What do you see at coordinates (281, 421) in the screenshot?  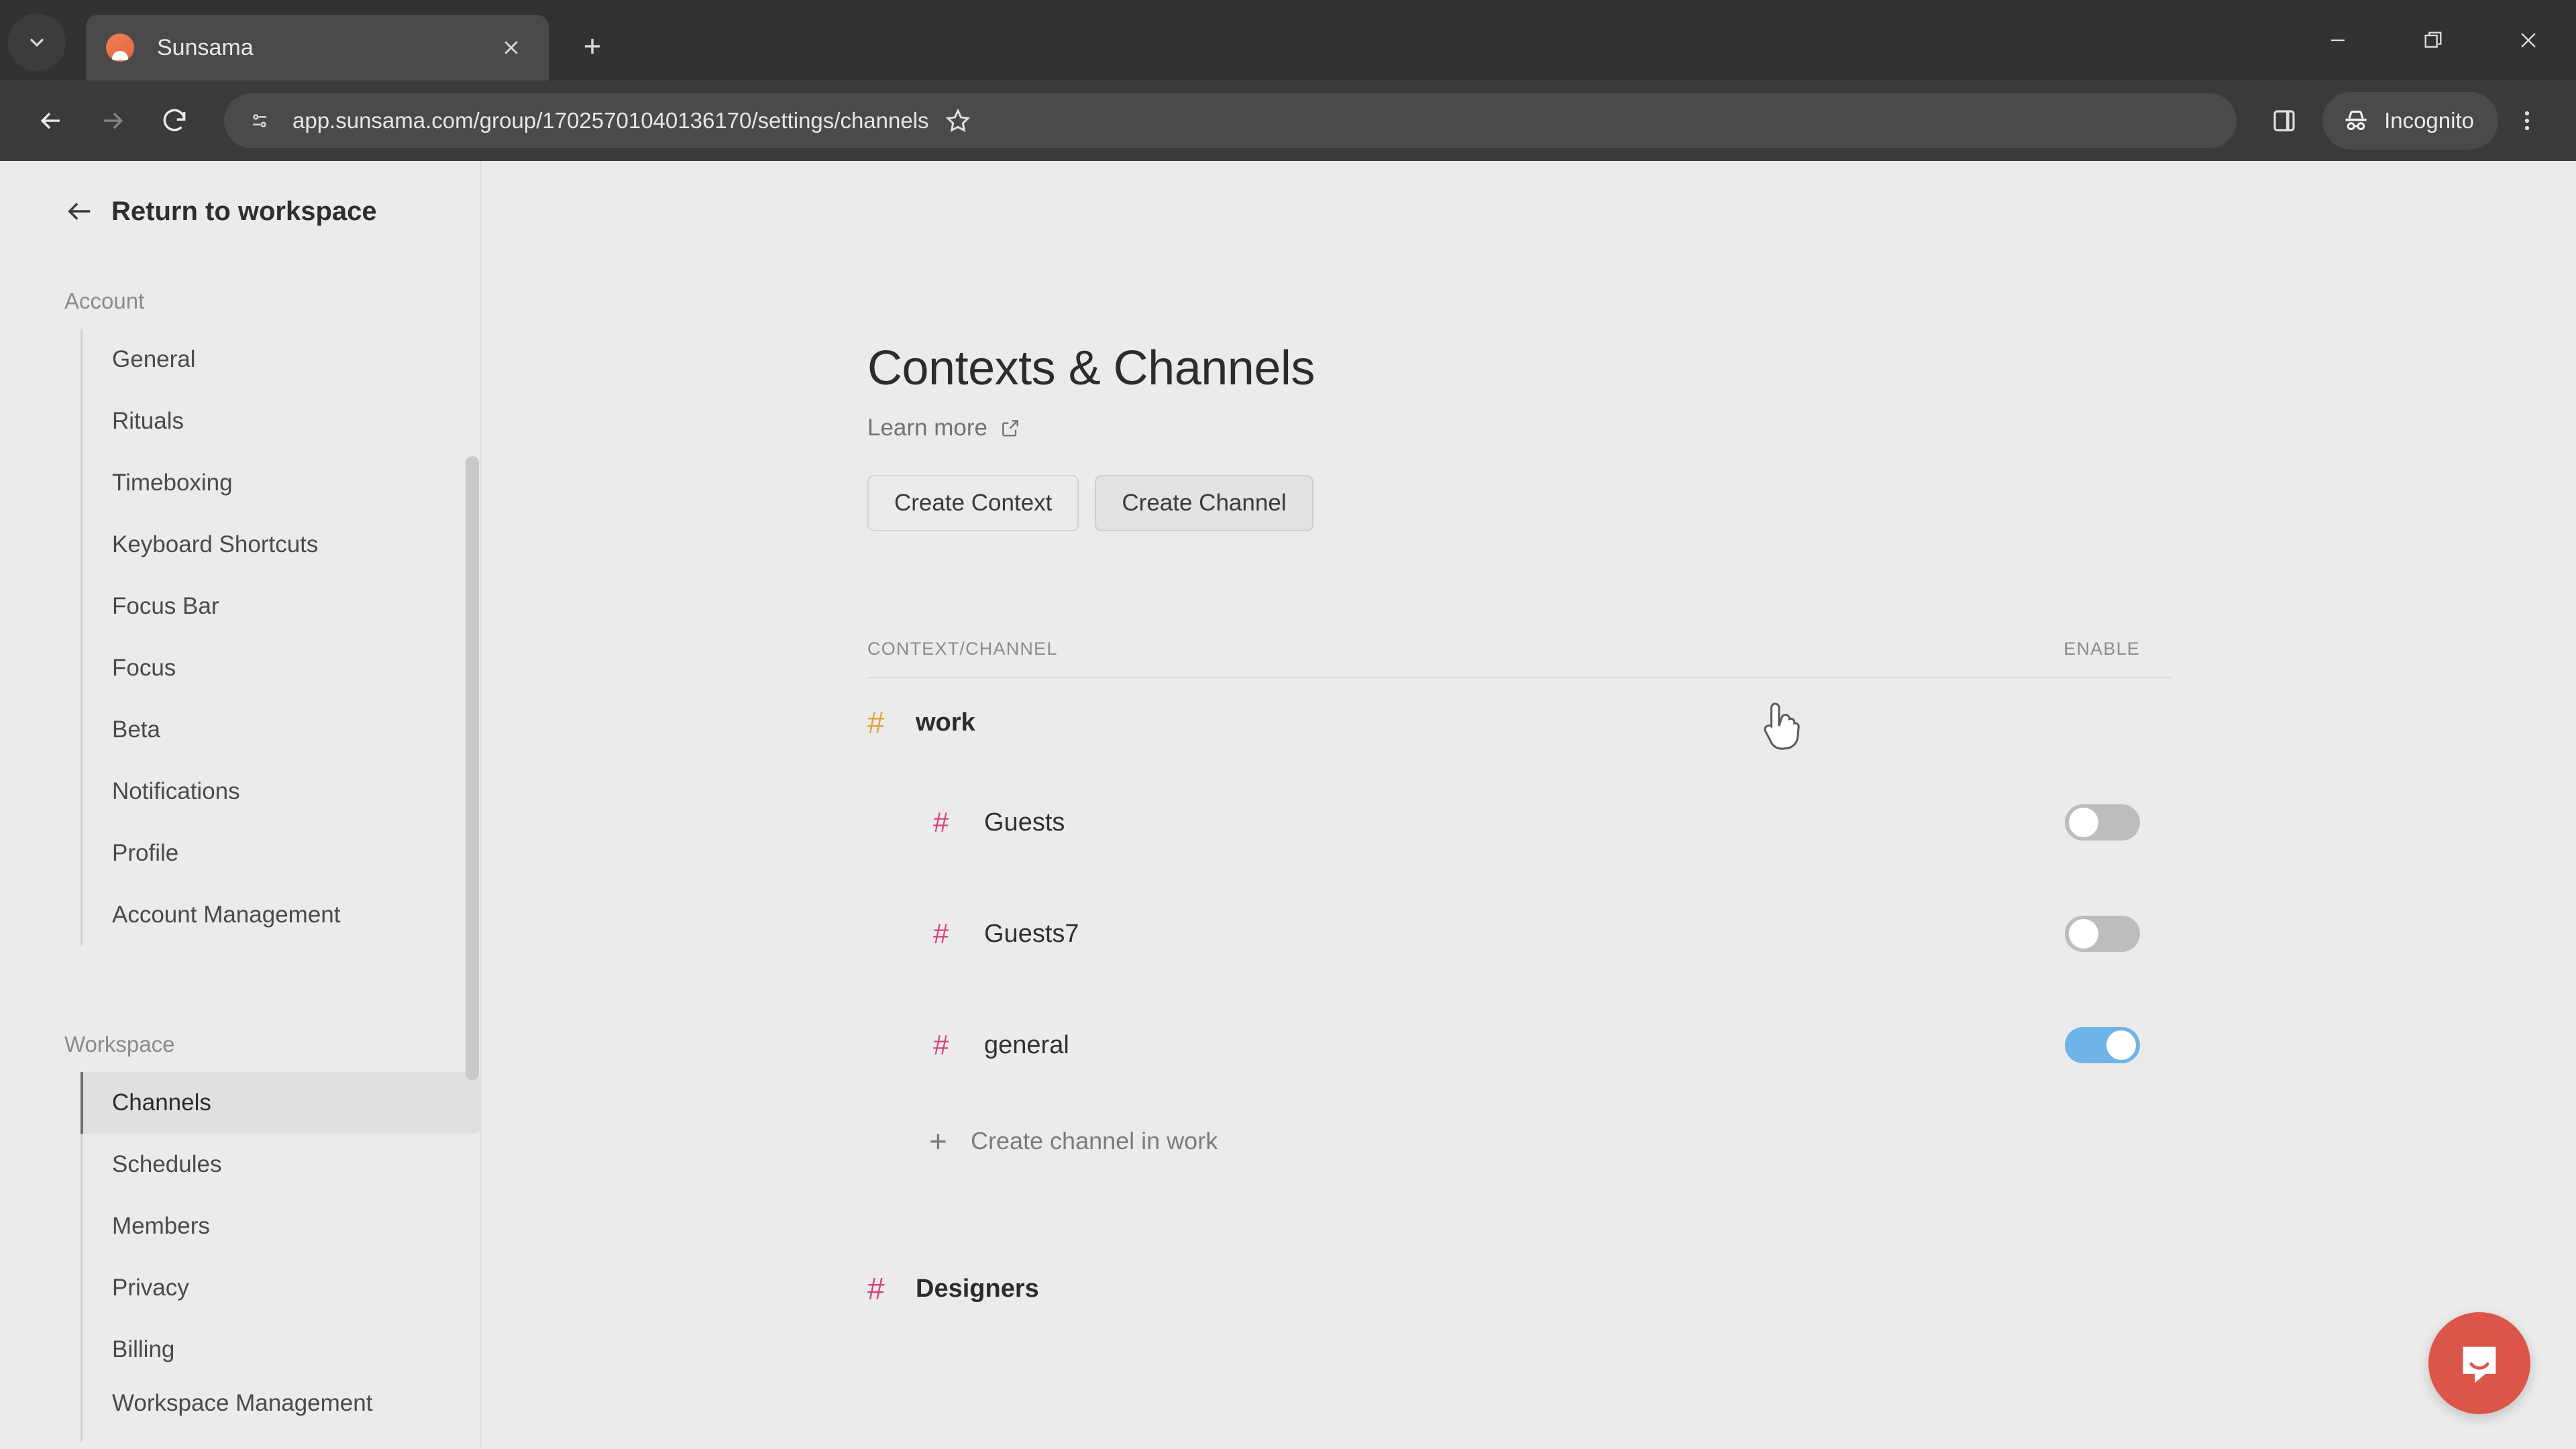 I see `sidebar-item-rituals: Rituals` at bounding box center [281, 421].